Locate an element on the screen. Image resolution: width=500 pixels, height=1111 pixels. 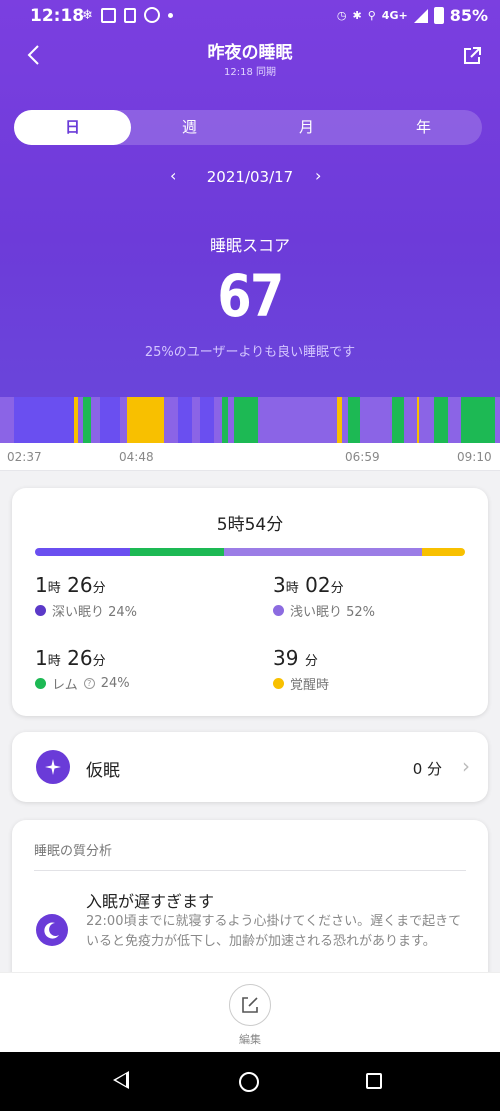
notification-icon: ❄ is located at coordinates (87, 15).